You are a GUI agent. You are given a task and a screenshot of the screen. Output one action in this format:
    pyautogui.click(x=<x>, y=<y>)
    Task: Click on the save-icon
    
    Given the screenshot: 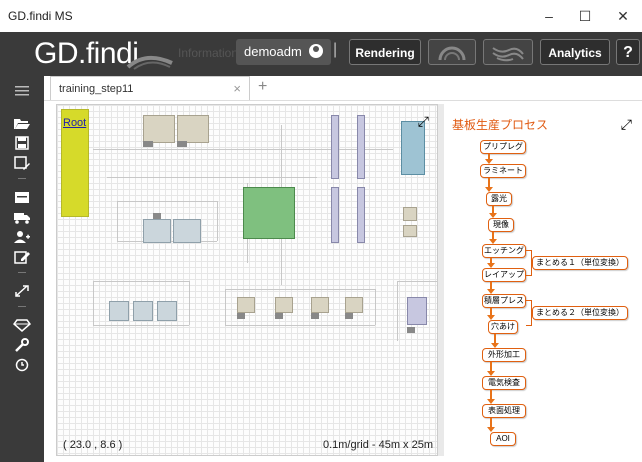 What is the action you would take?
    pyautogui.click(x=22, y=143)
    